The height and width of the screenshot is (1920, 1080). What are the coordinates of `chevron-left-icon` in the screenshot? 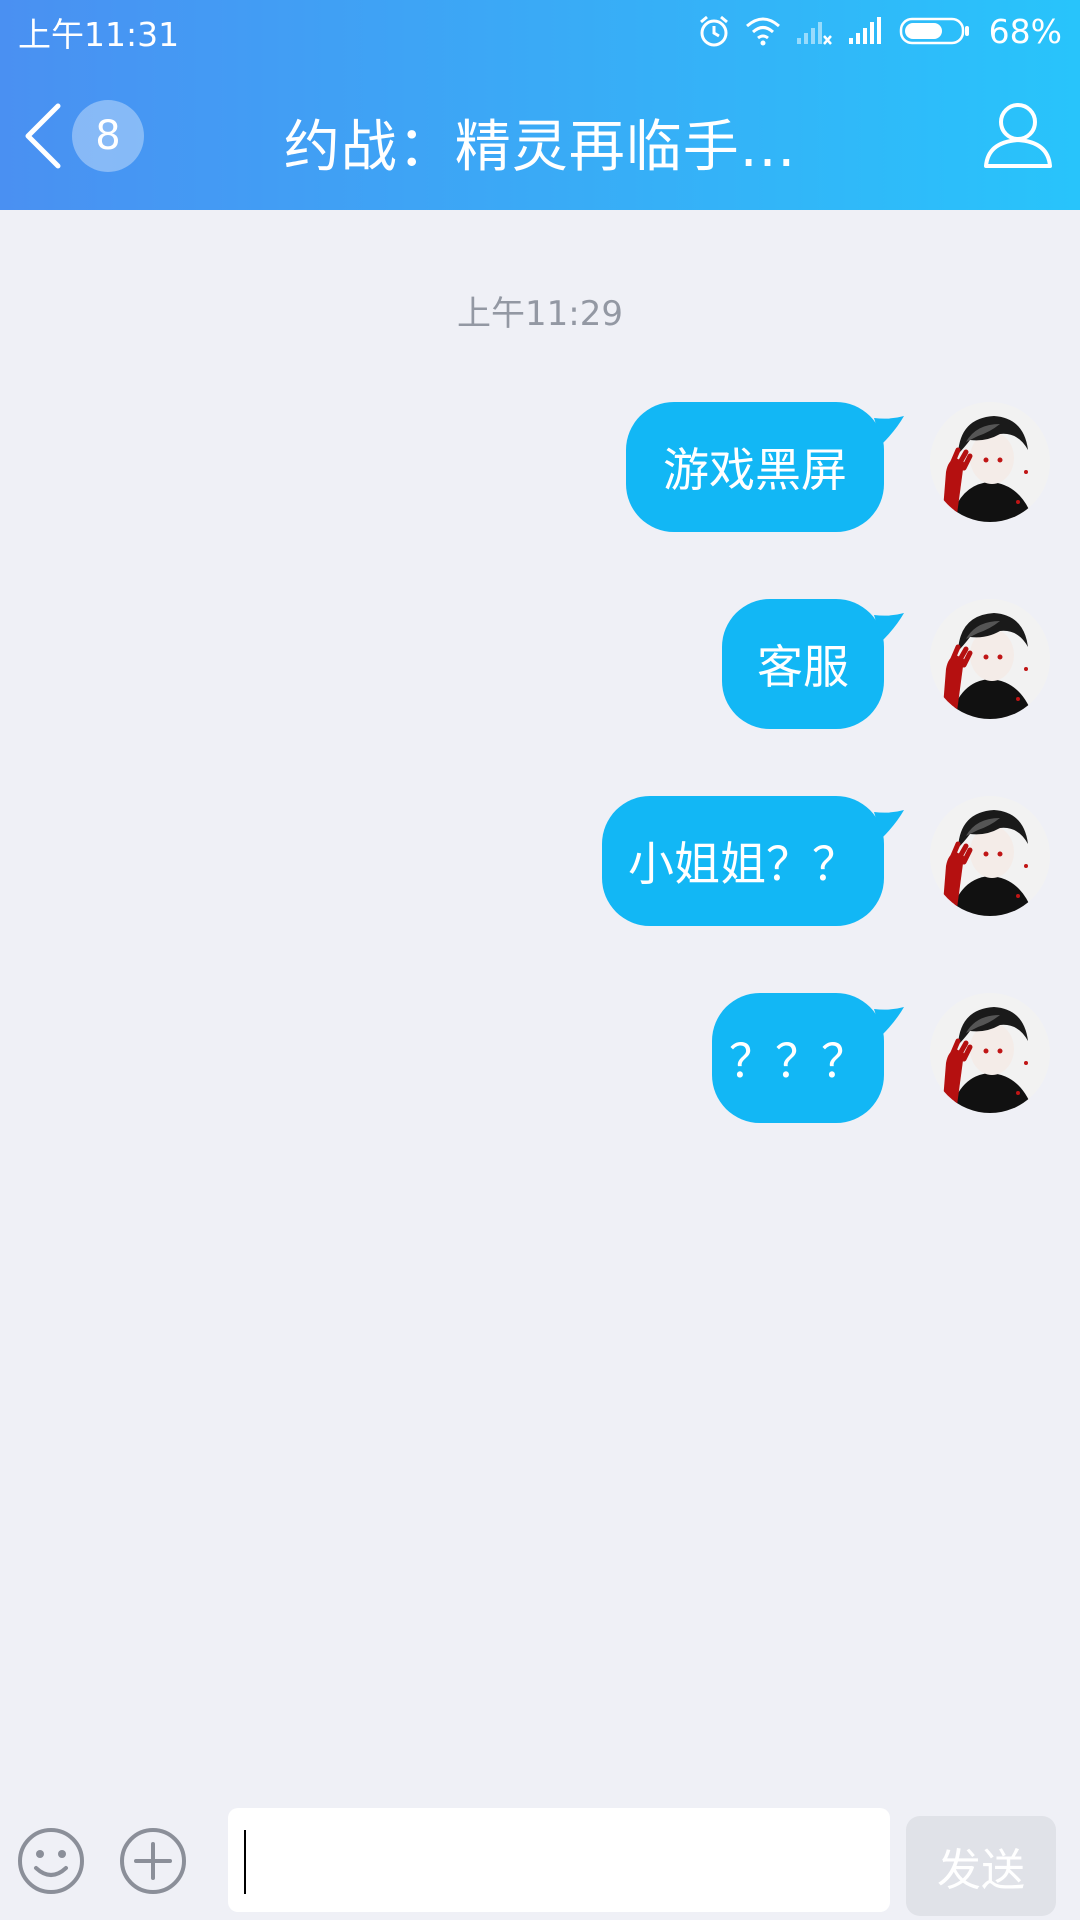 It's located at (43, 136).